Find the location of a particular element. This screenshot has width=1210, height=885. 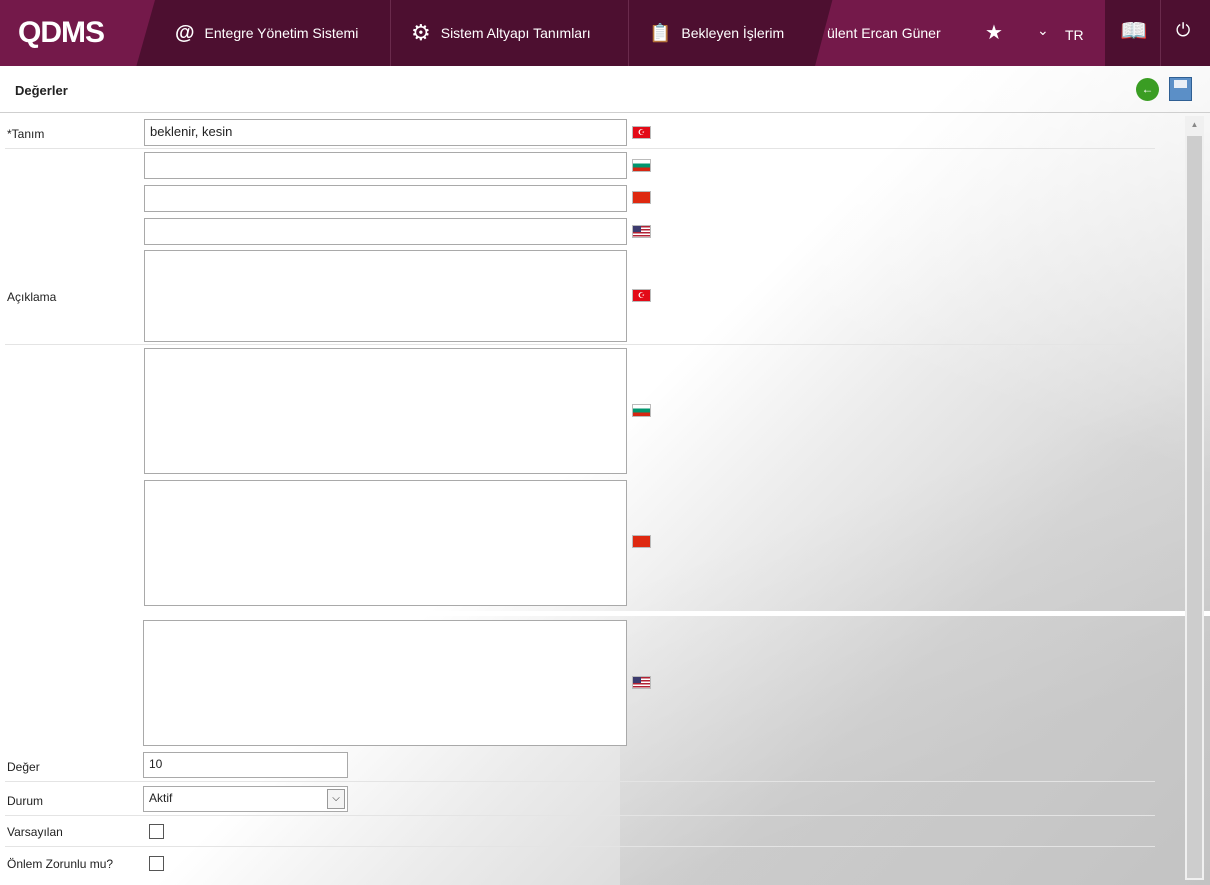

deger-input: 10 is located at coordinates (245, 765).